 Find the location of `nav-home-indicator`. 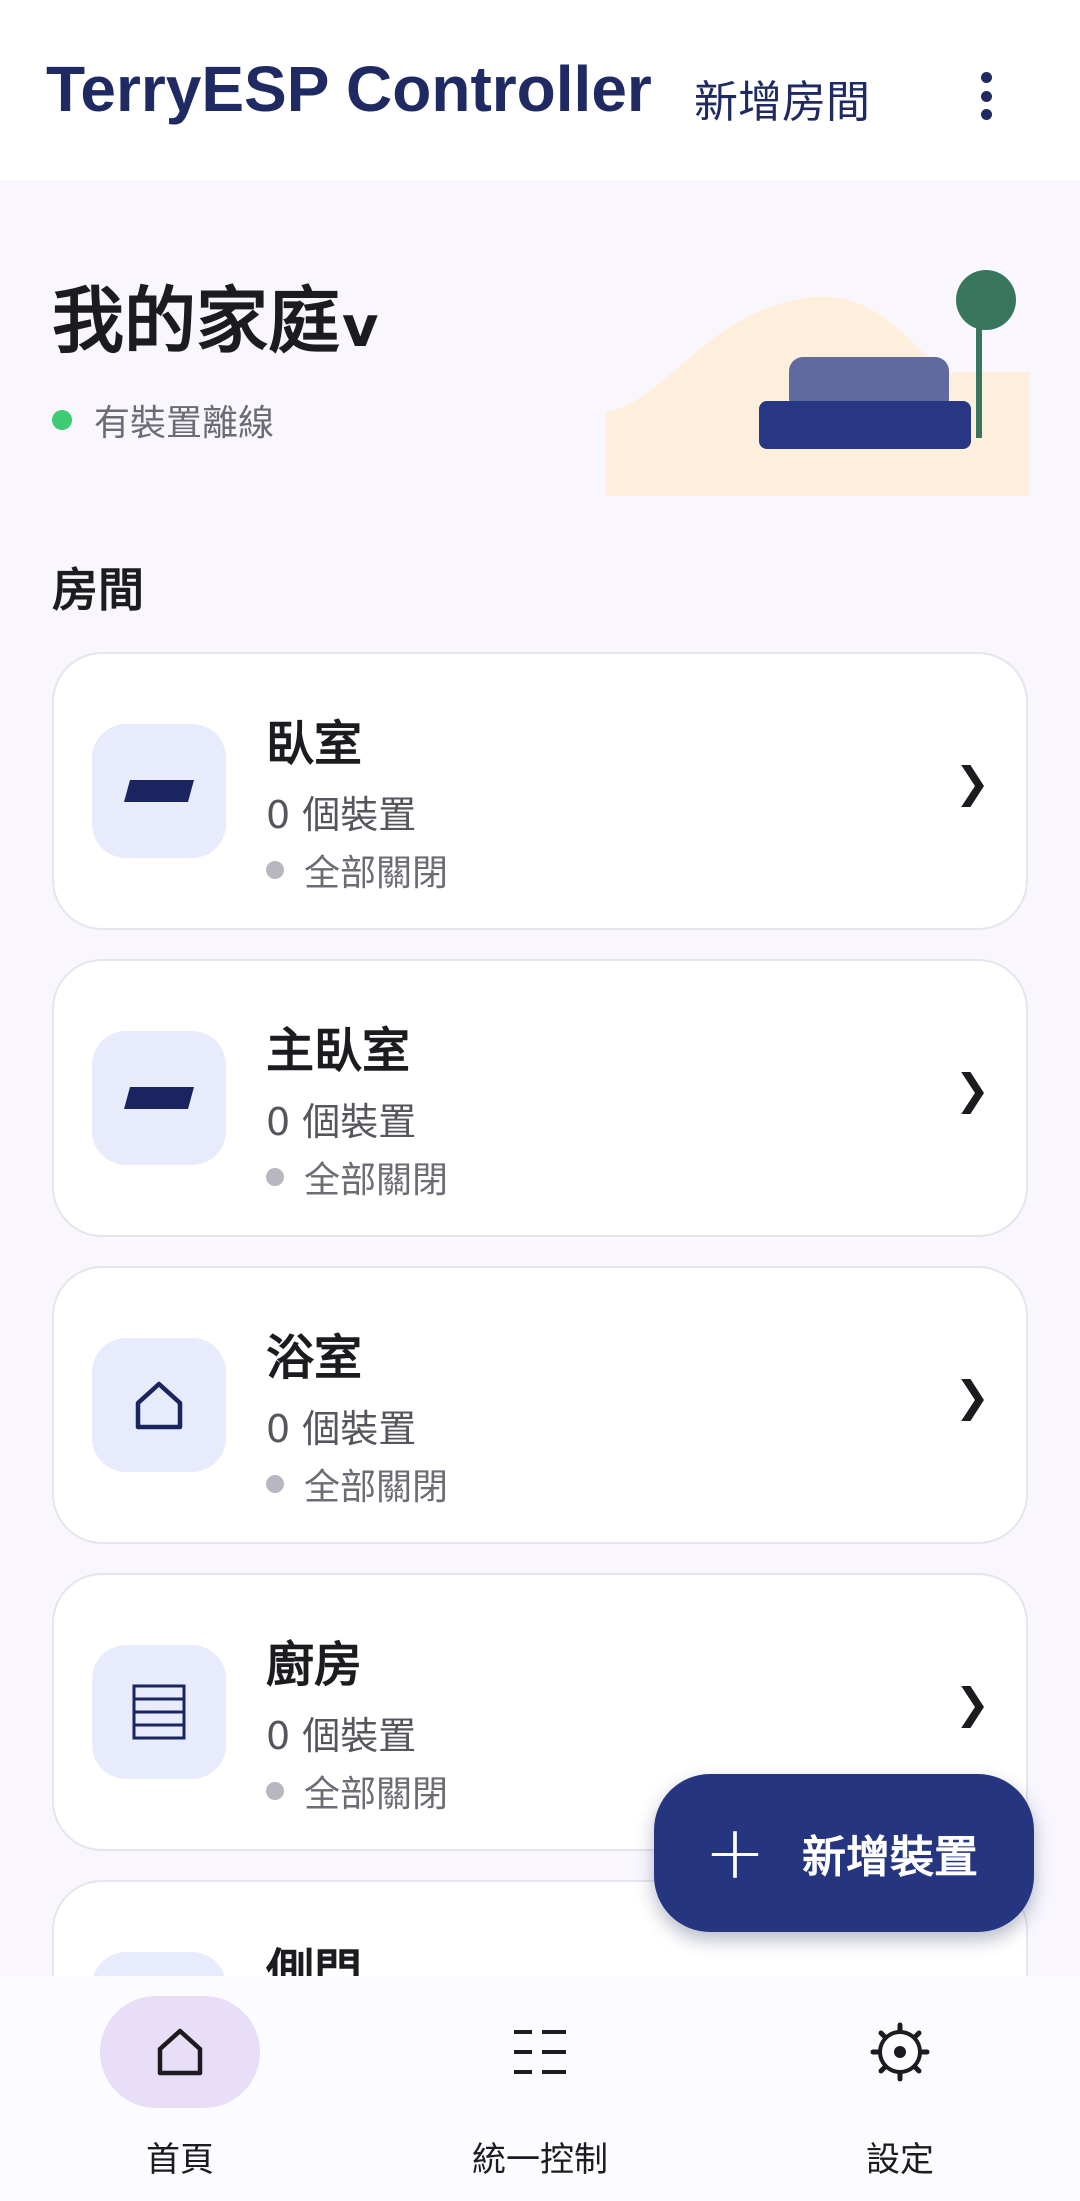

nav-home-indicator is located at coordinates (180, 2052).